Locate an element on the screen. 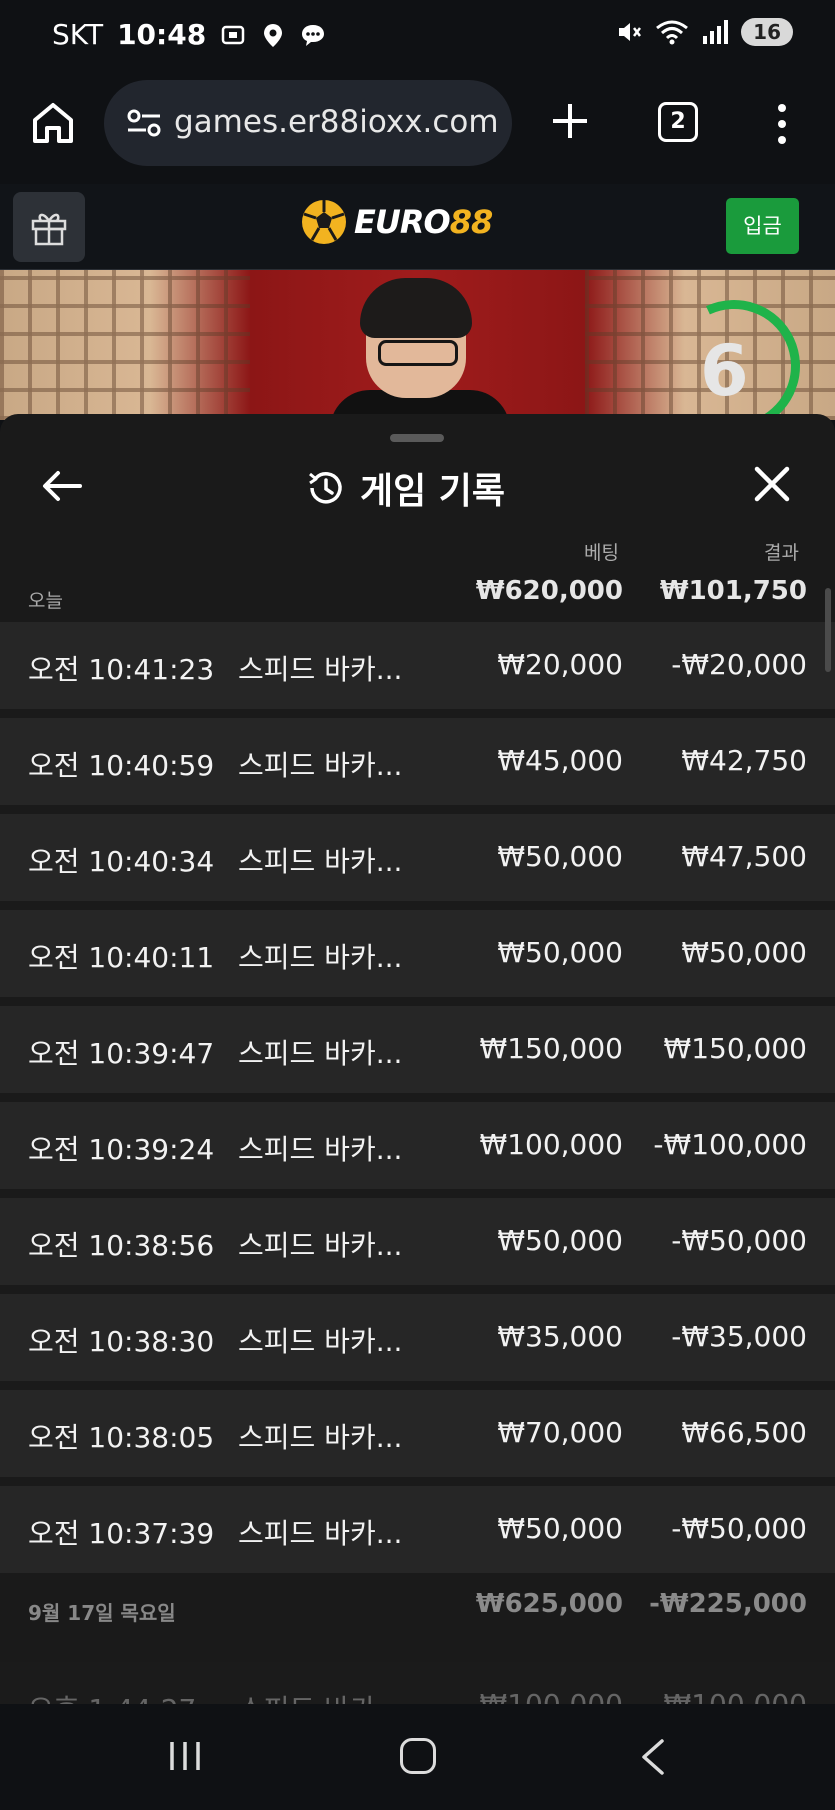  recent-apps-icon is located at coordinates (185, 1756).